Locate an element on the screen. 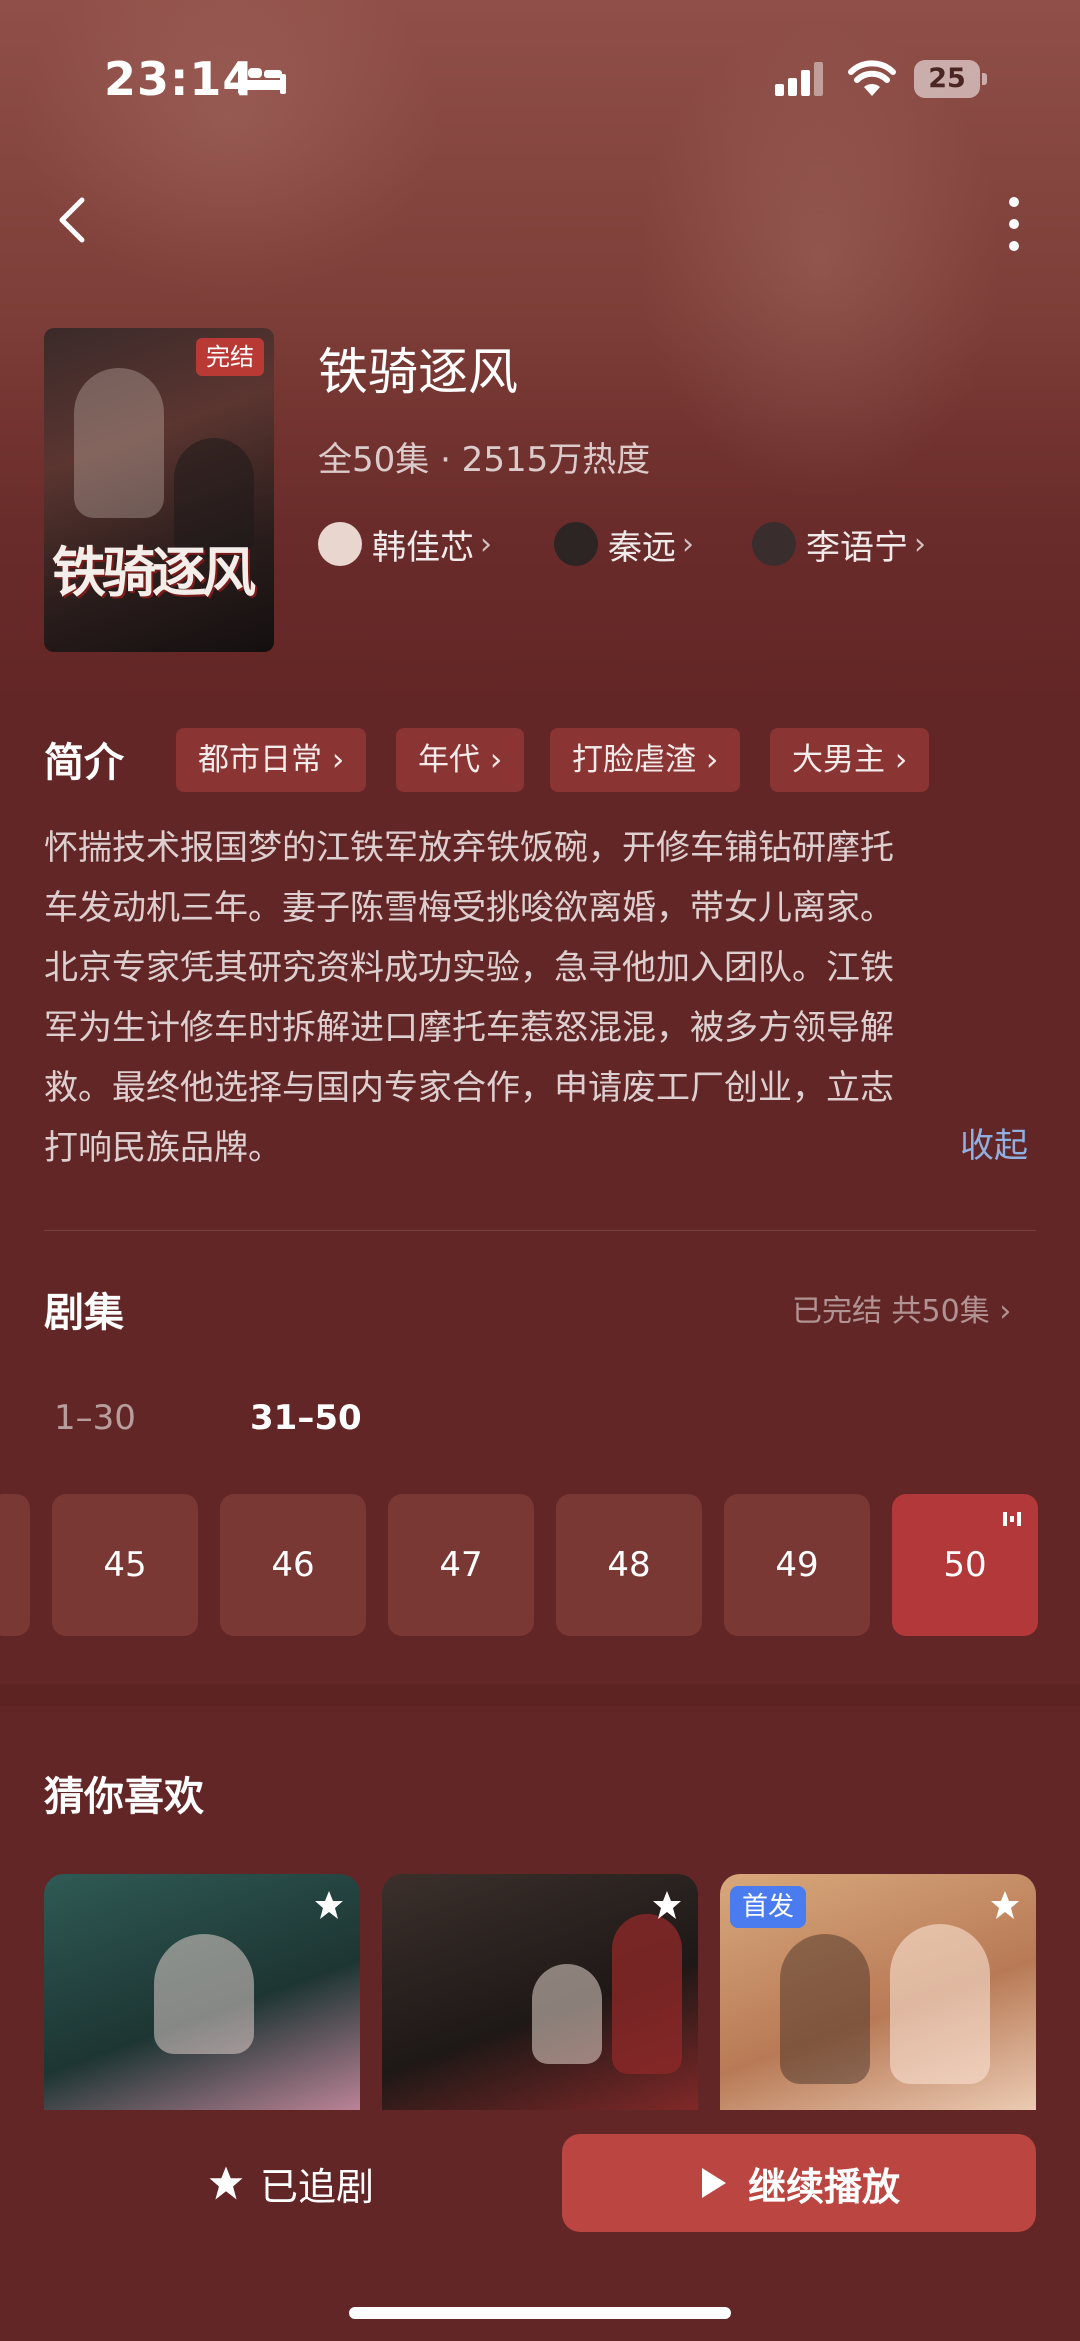 This screenshot has height=2341, width=1080. tag-label: 年代 is located at coordinates (449, 760).